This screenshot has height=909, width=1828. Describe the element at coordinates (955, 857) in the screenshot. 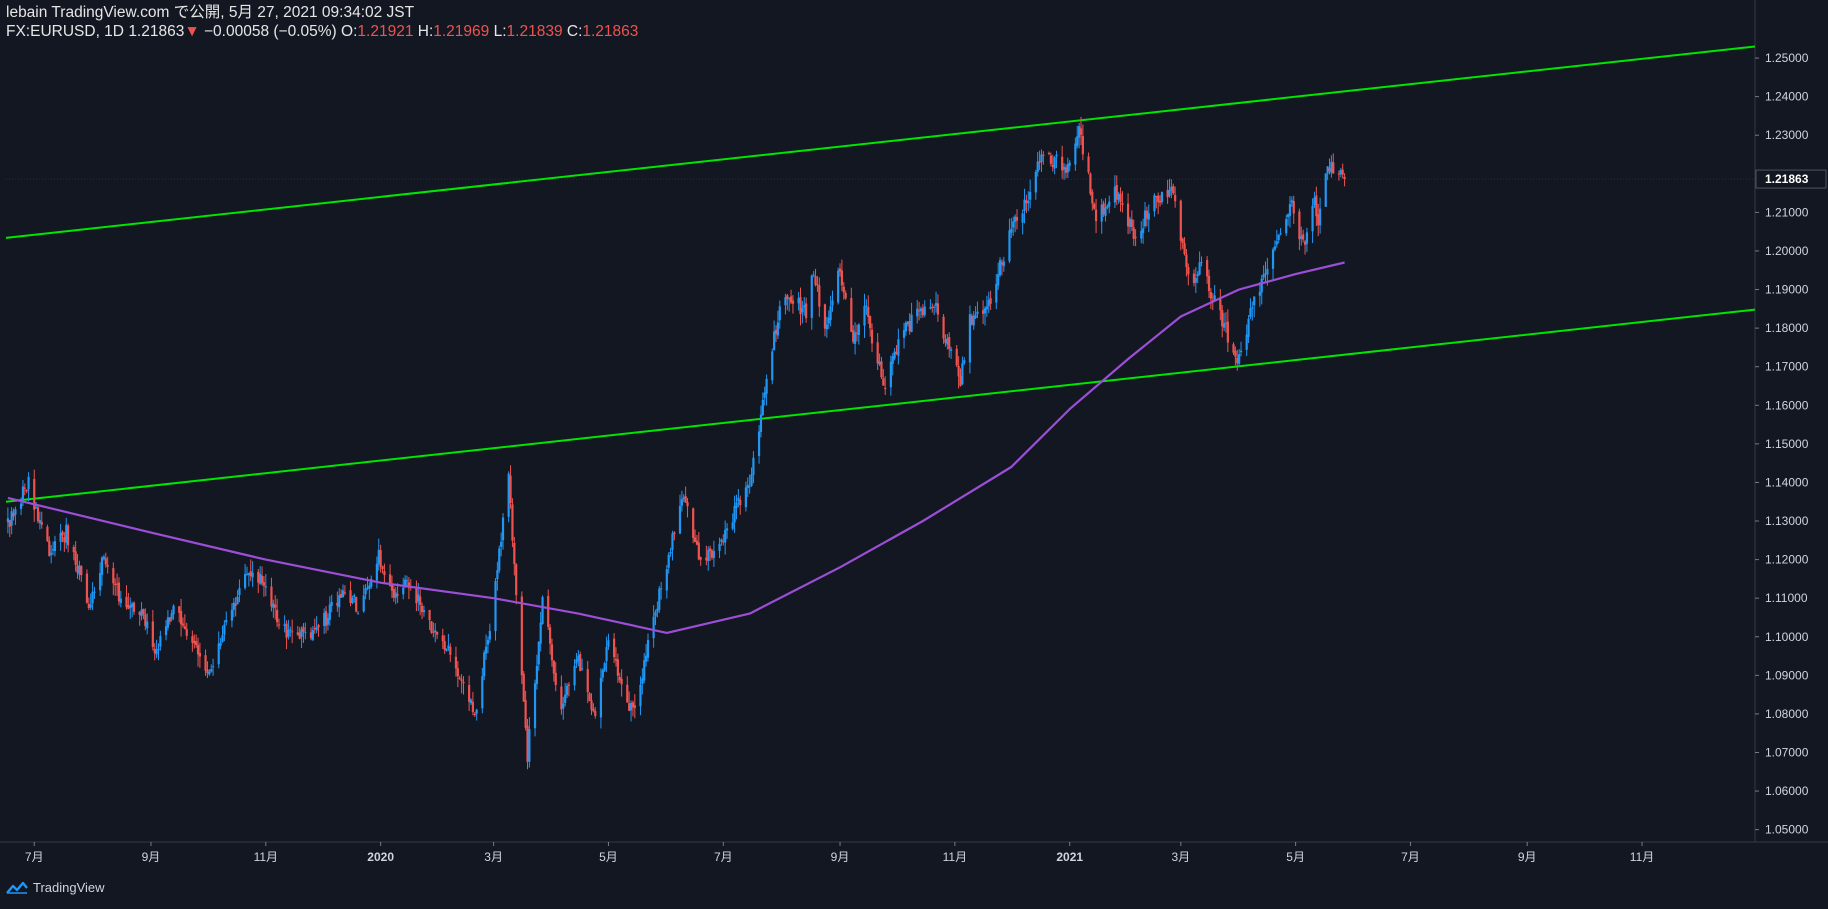

I see `time-tick-label: 11月` at that location.